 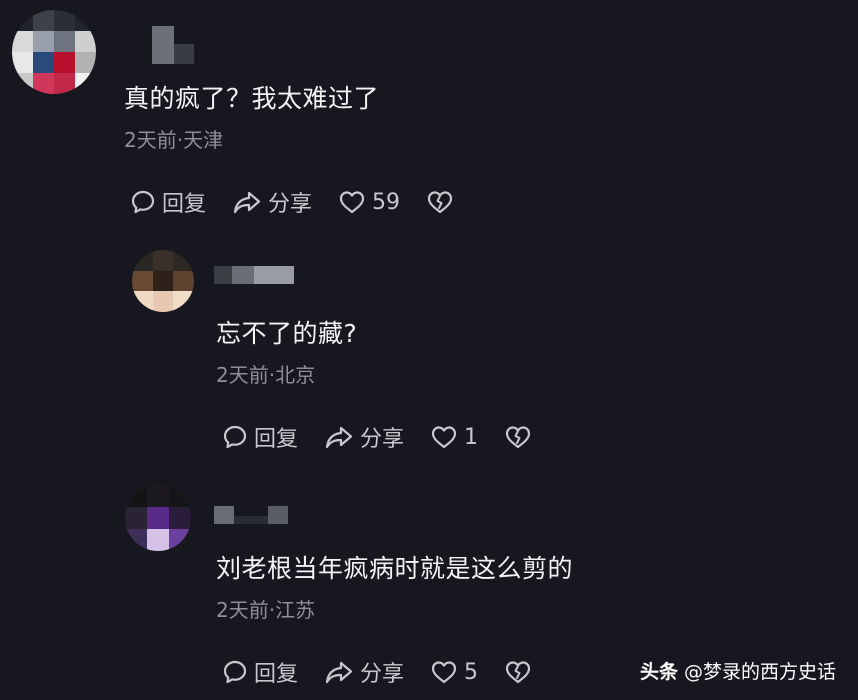 I want to click on watermark: 头条 @梦录的西方史话, so click(x=738, y=670).